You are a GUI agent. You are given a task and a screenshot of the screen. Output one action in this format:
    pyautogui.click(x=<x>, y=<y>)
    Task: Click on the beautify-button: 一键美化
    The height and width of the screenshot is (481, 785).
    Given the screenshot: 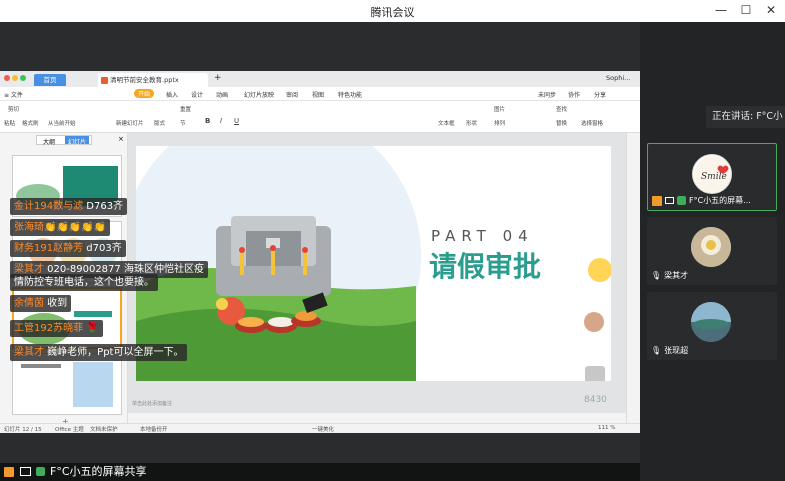 What is the action you would take?
    pyautogui.click(x=323, y=429)
    